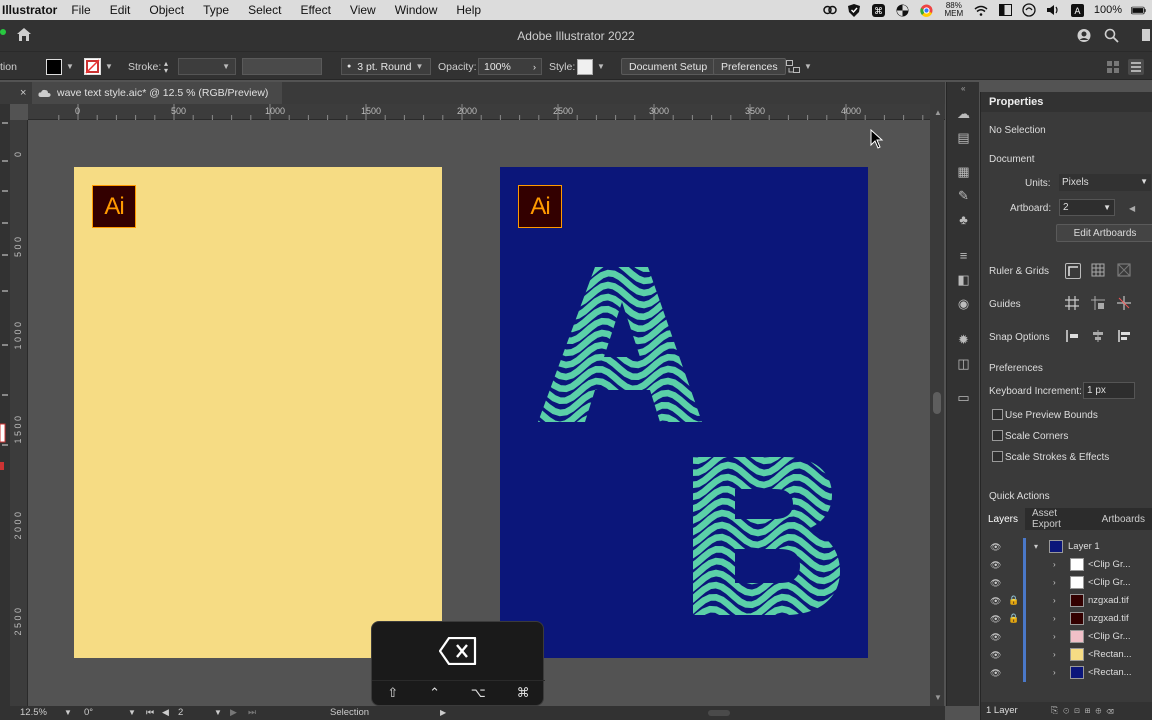  What do you see at coordinates (963, 171) in the screenshot?
I see `swatches-icon: ▦` at bounding box center [963, 171].